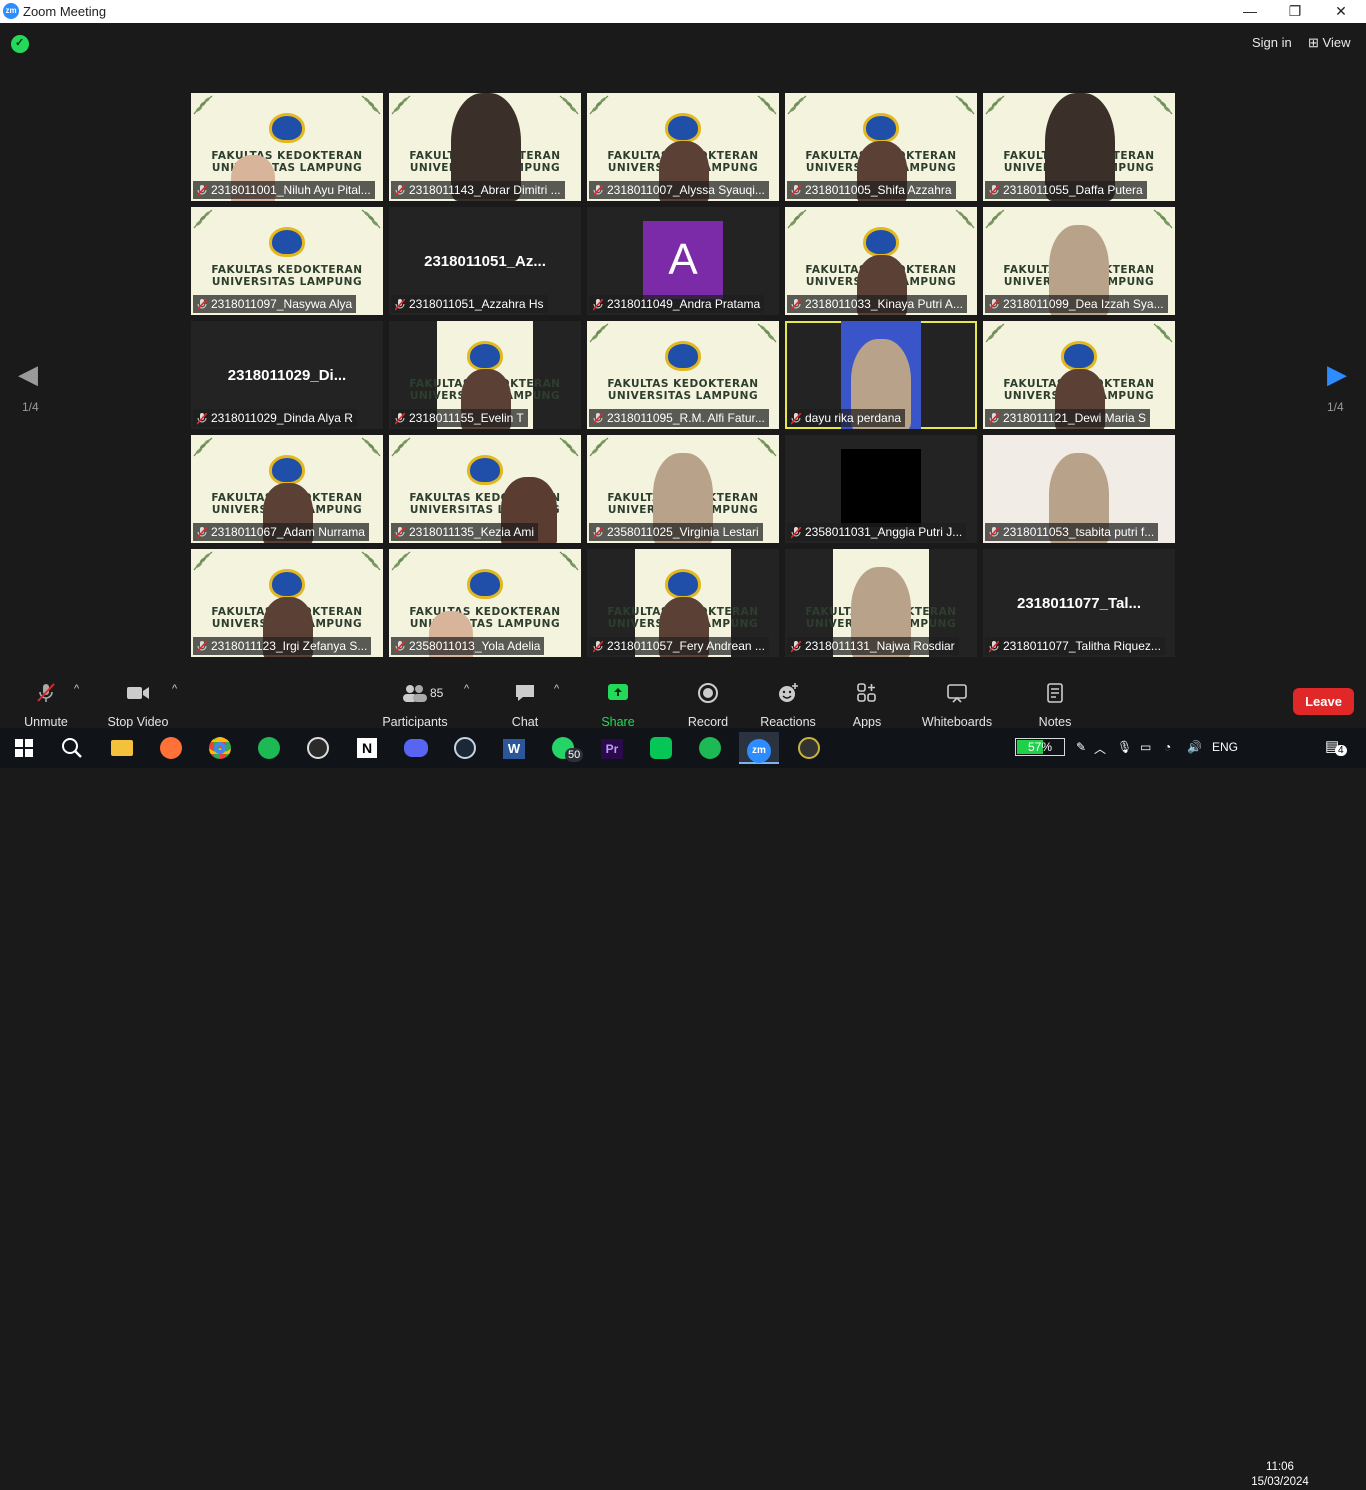  I want to click on file-explorer-icon, so click(122, 748).